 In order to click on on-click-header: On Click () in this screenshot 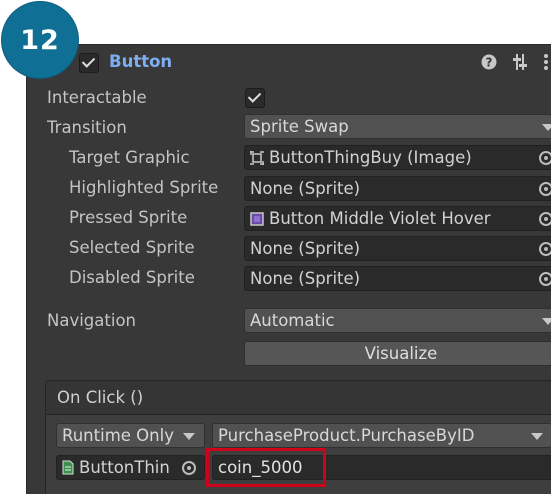, I will do `click(298, 398)`.